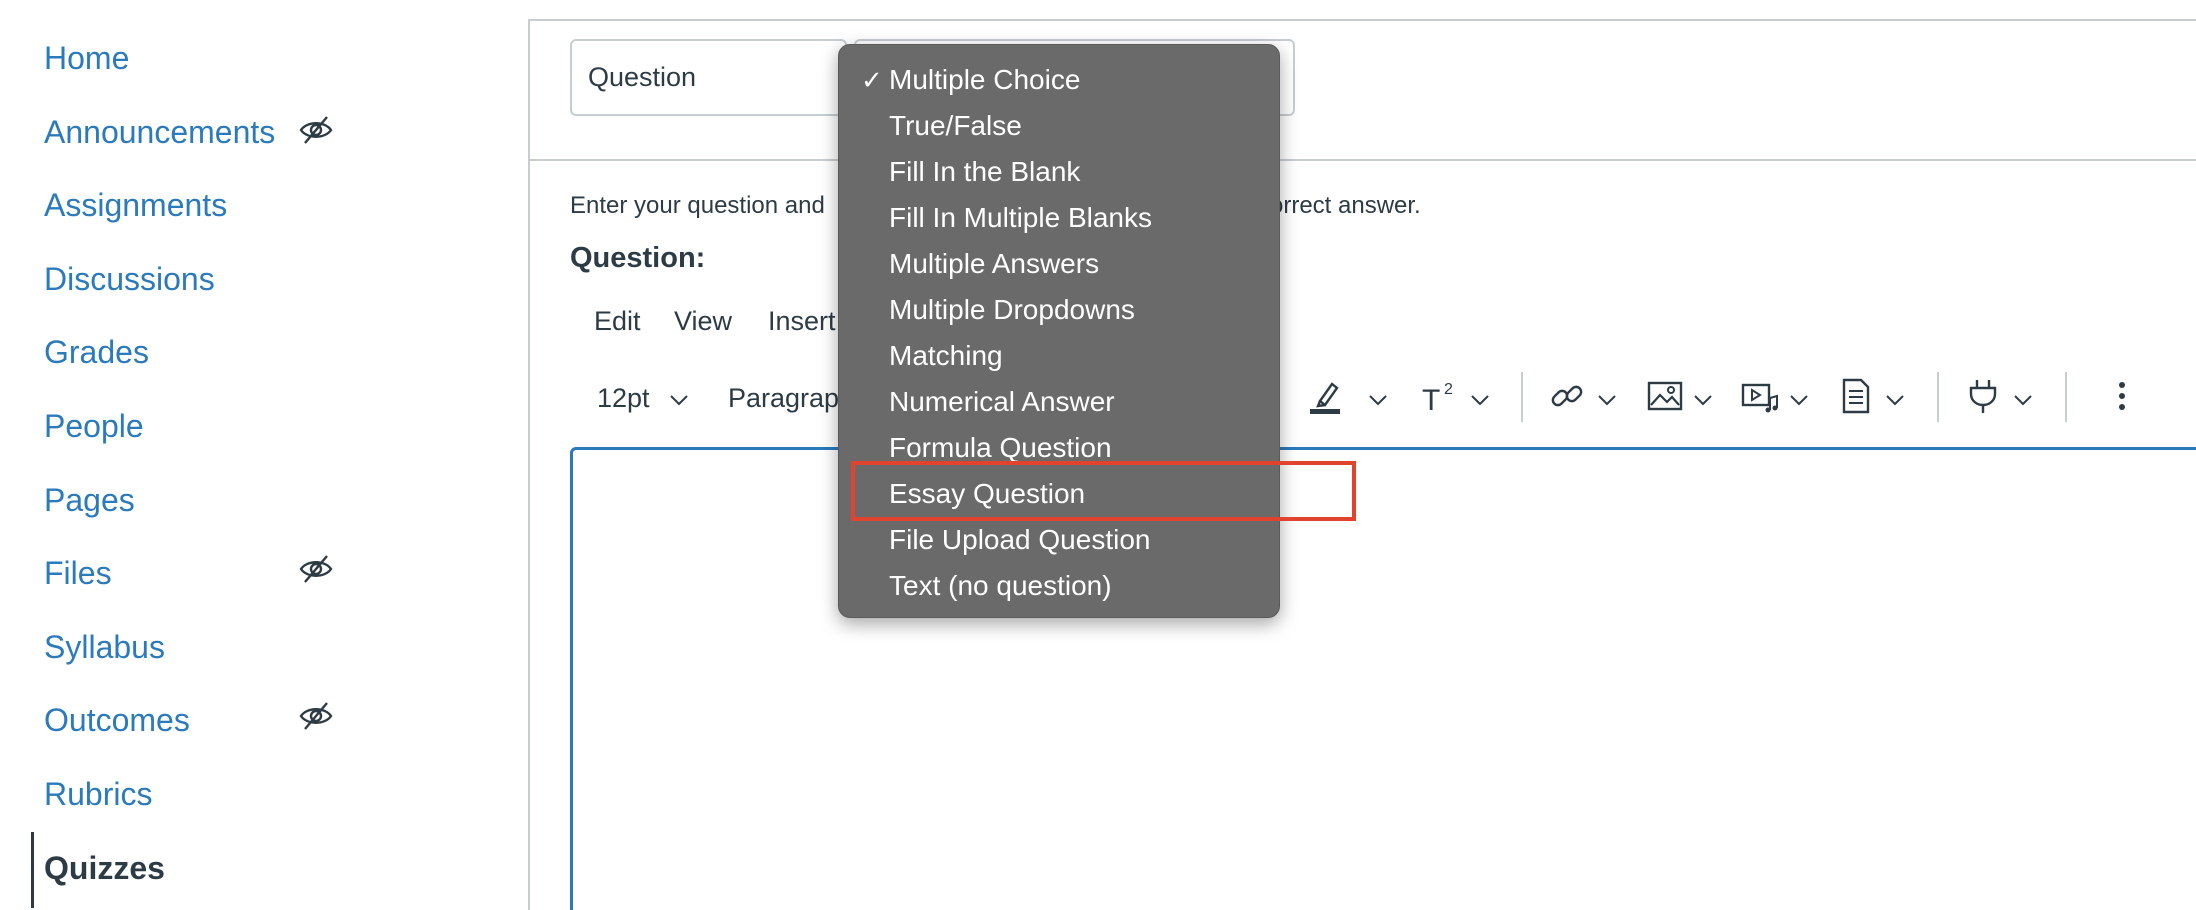  Describe the element at coordinates (98, 794) in the screenshot. I see `nav-item-rubrics: Rubrics` at that location.